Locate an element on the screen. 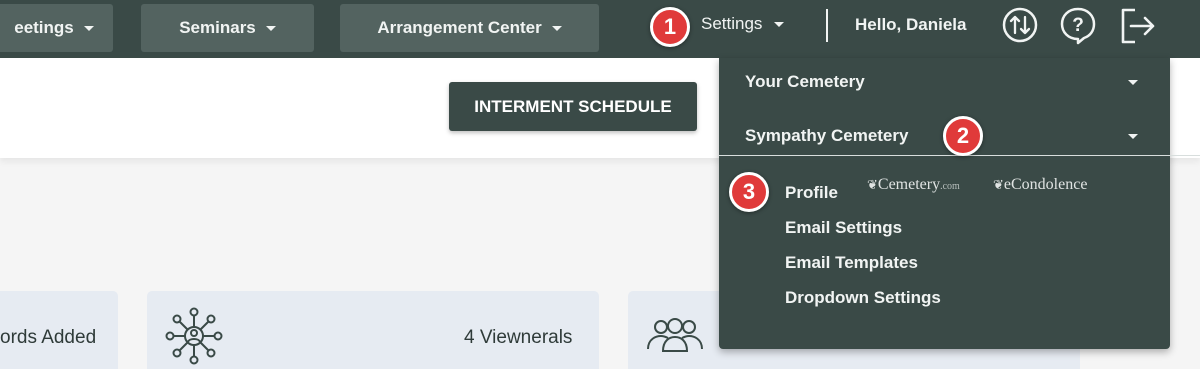  step-badge-3: 3 is located at coordinates (749, 192).